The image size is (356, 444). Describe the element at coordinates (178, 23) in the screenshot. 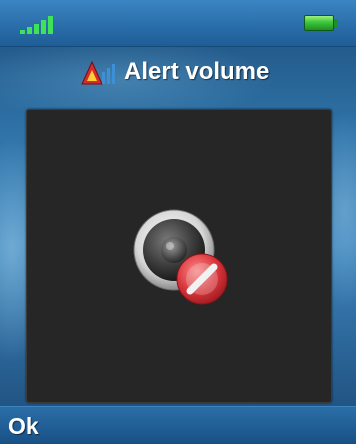

I see `status-bar` at that location.